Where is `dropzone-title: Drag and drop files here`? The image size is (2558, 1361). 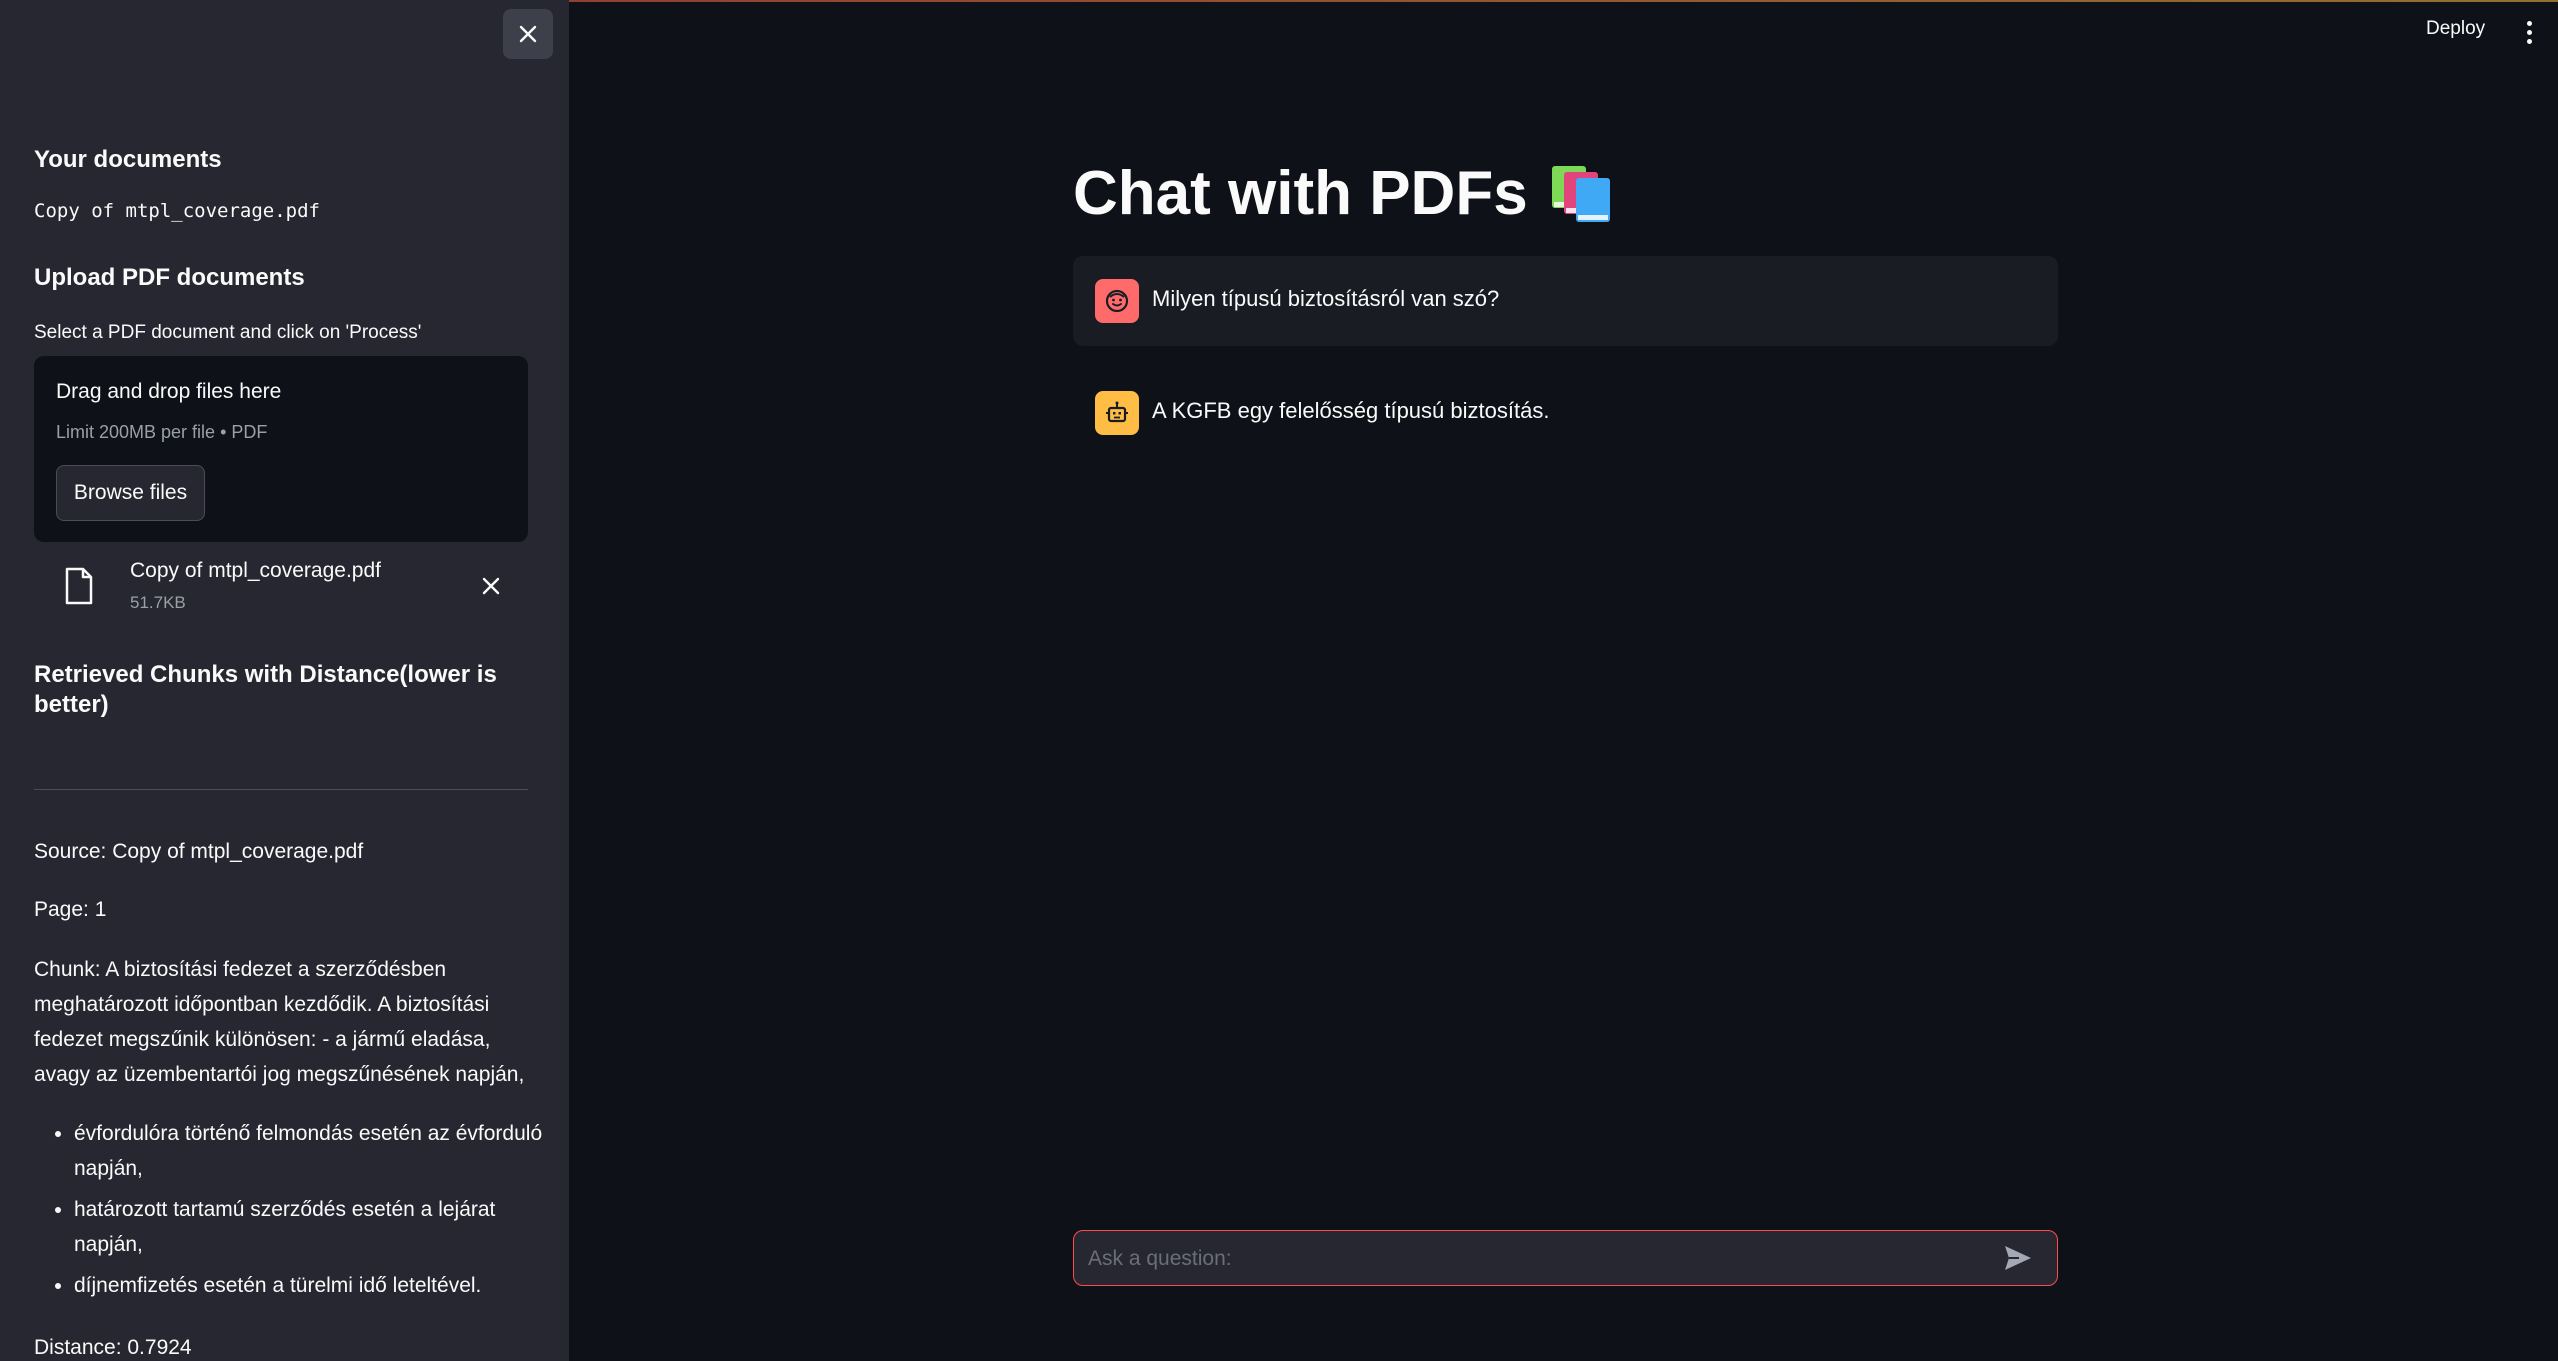 dropzone-title: Drag and drop files here is located at coordinates (169, 391).